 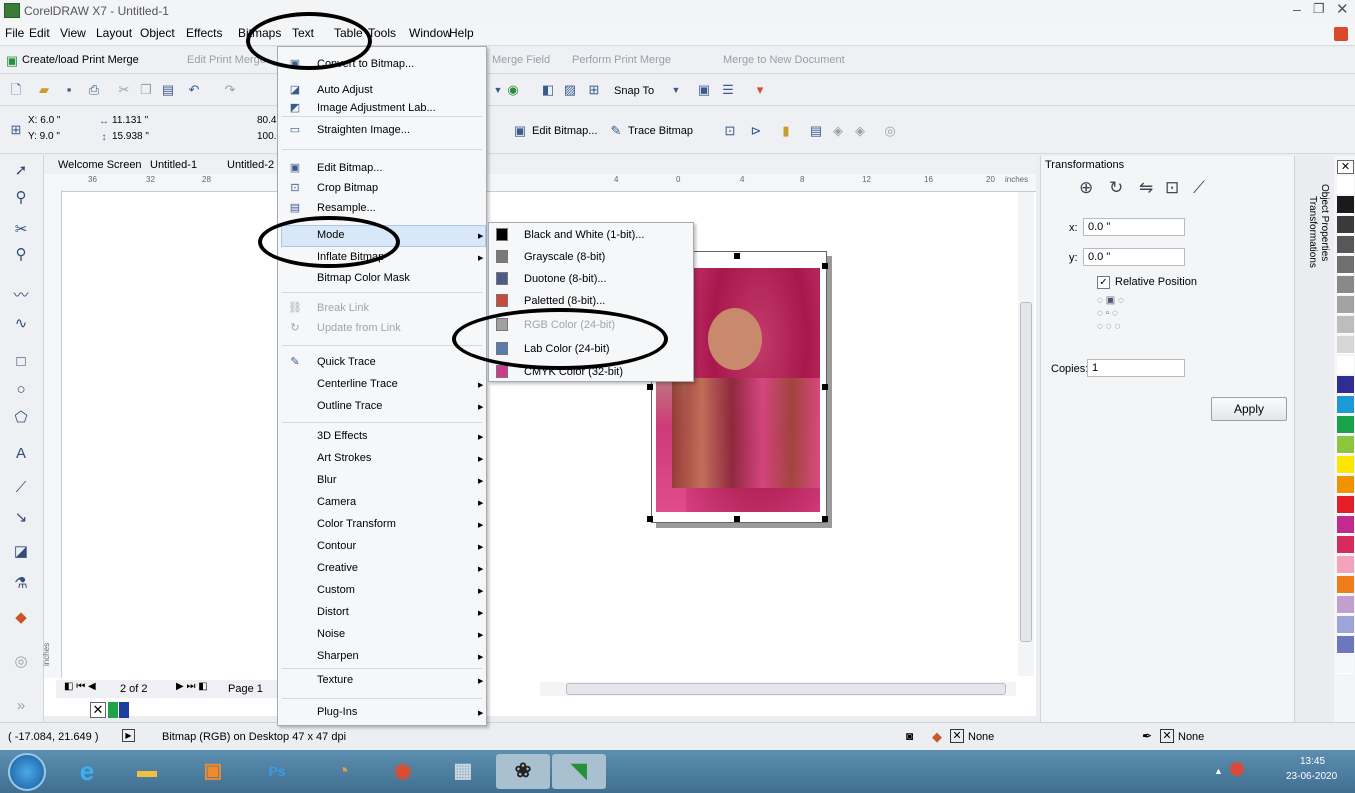 What do you see at coordinates (147, 771) in the screenshot?
I see `explorer-icon: ▬` at bounding box center [147, 771].